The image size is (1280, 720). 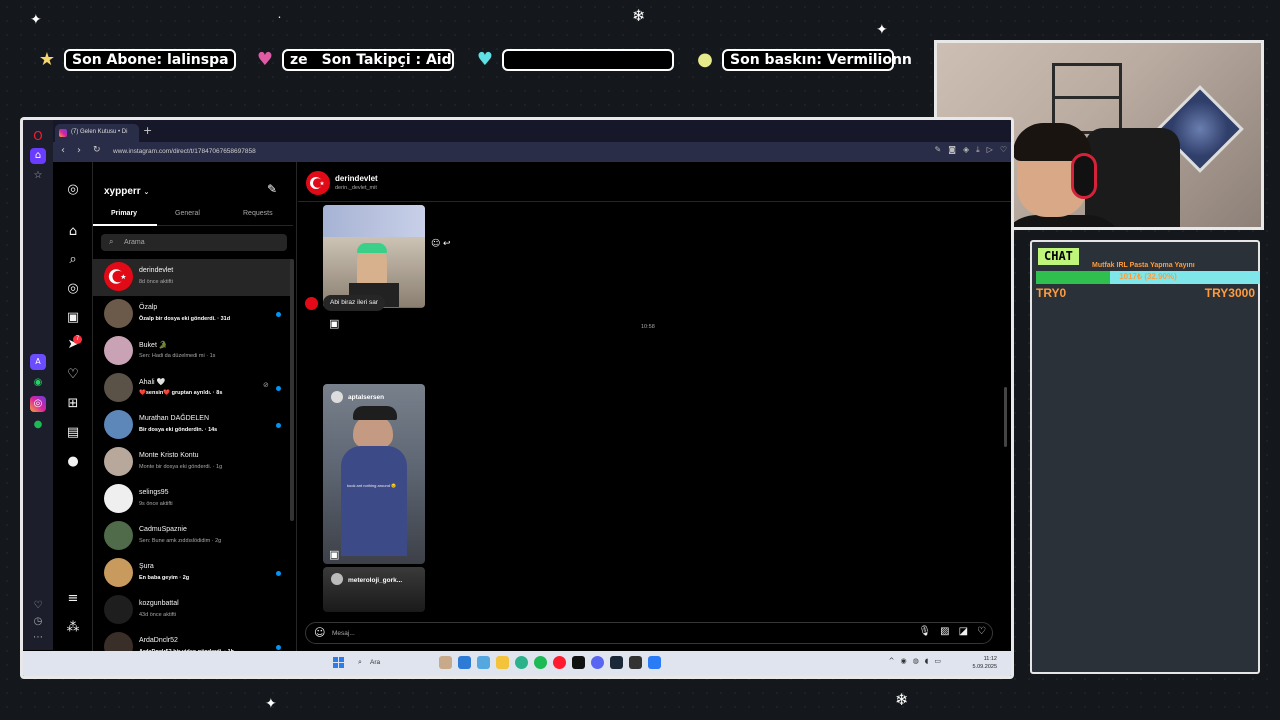 What do you see at coordinates (952, 150) in the screenshot?
I see `camera-icon: ◙` at bounding box center [952, 150].